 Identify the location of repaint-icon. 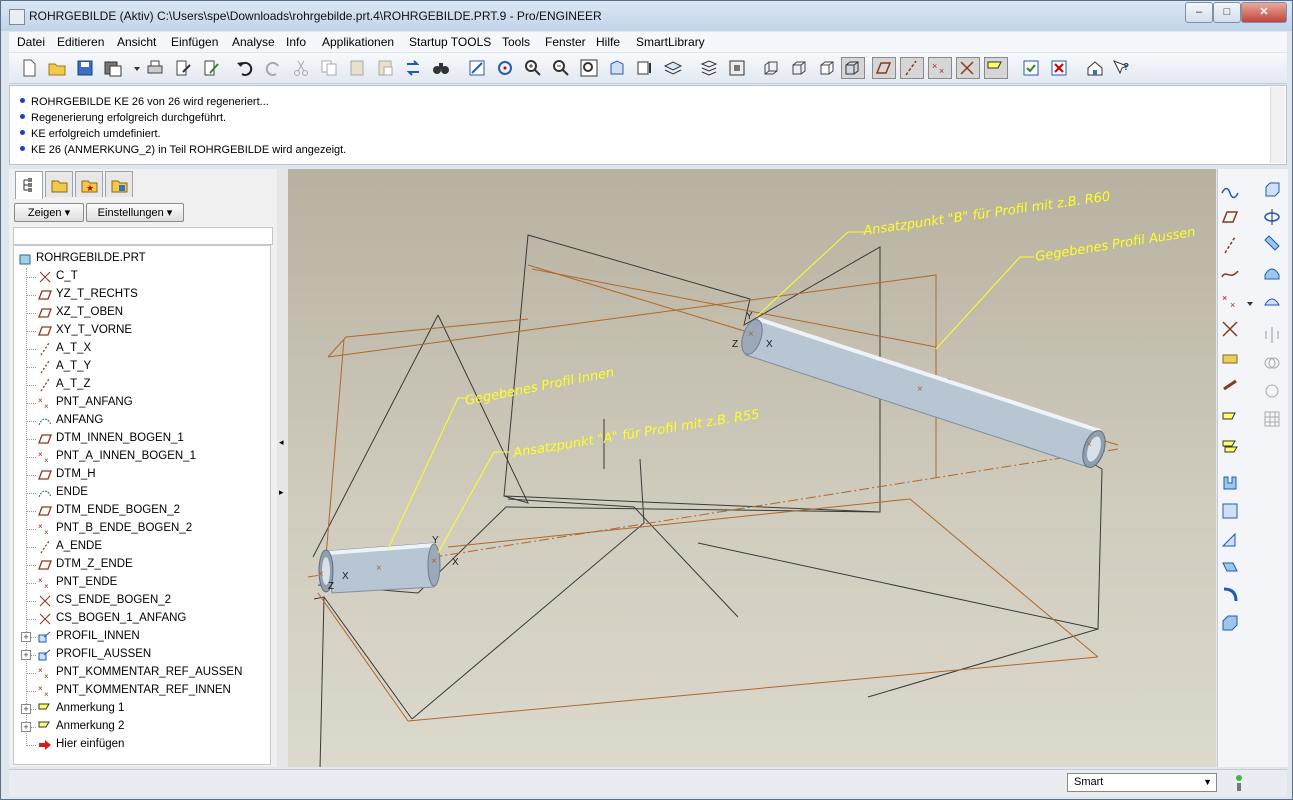
(477, 68).